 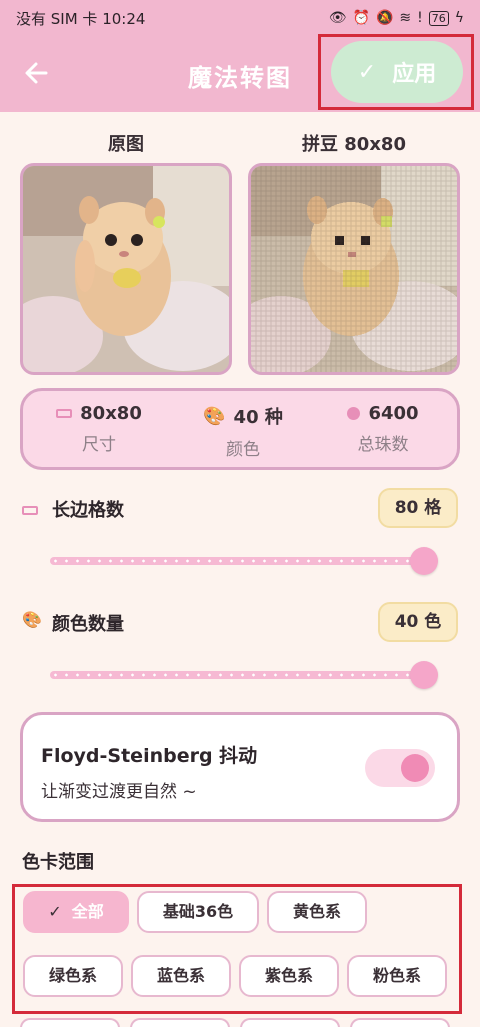 I want to click on original-image, so click(x=126, y=269).